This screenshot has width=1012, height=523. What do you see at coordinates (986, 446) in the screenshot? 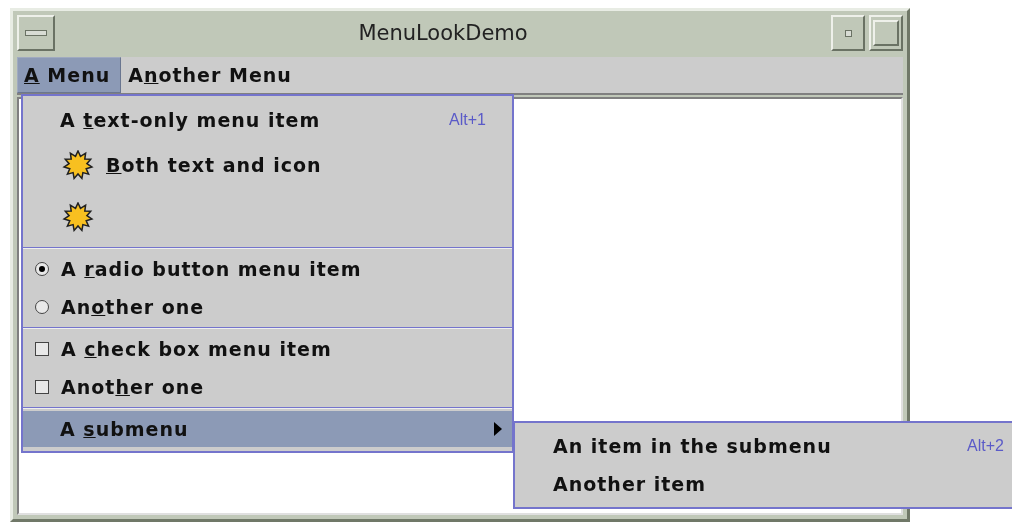
I see `shortcut-label: Alt+2` at bounding box center [986, 446].